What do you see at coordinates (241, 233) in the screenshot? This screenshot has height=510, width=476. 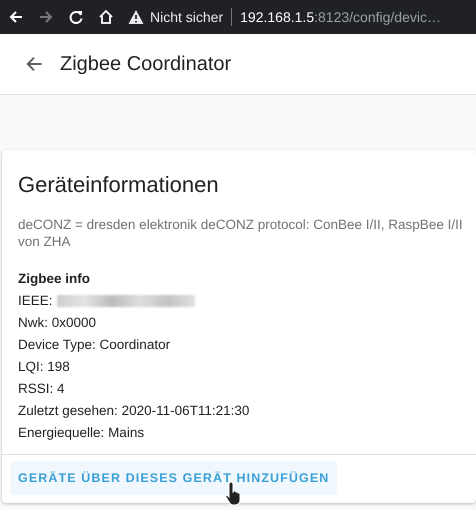 I see `device-description: deCONZ = dresden elektronik deCONZ protocol: ConBee I/II, RaspBee I/II von ZHA` at bounding box center [241, 233].